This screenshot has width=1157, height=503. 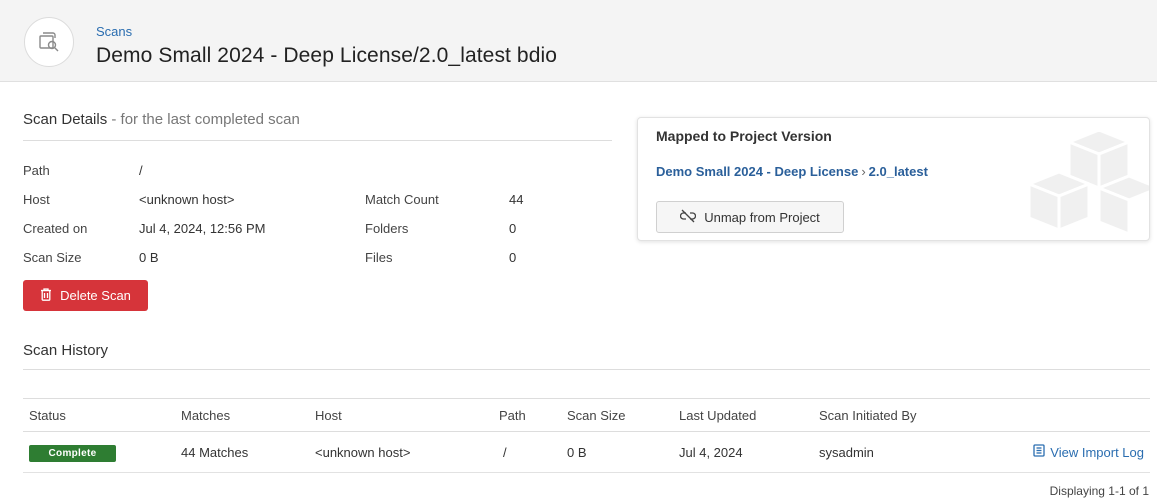 I want to click on scan-details-heading: Scan Details, so click(x=65, y=119).